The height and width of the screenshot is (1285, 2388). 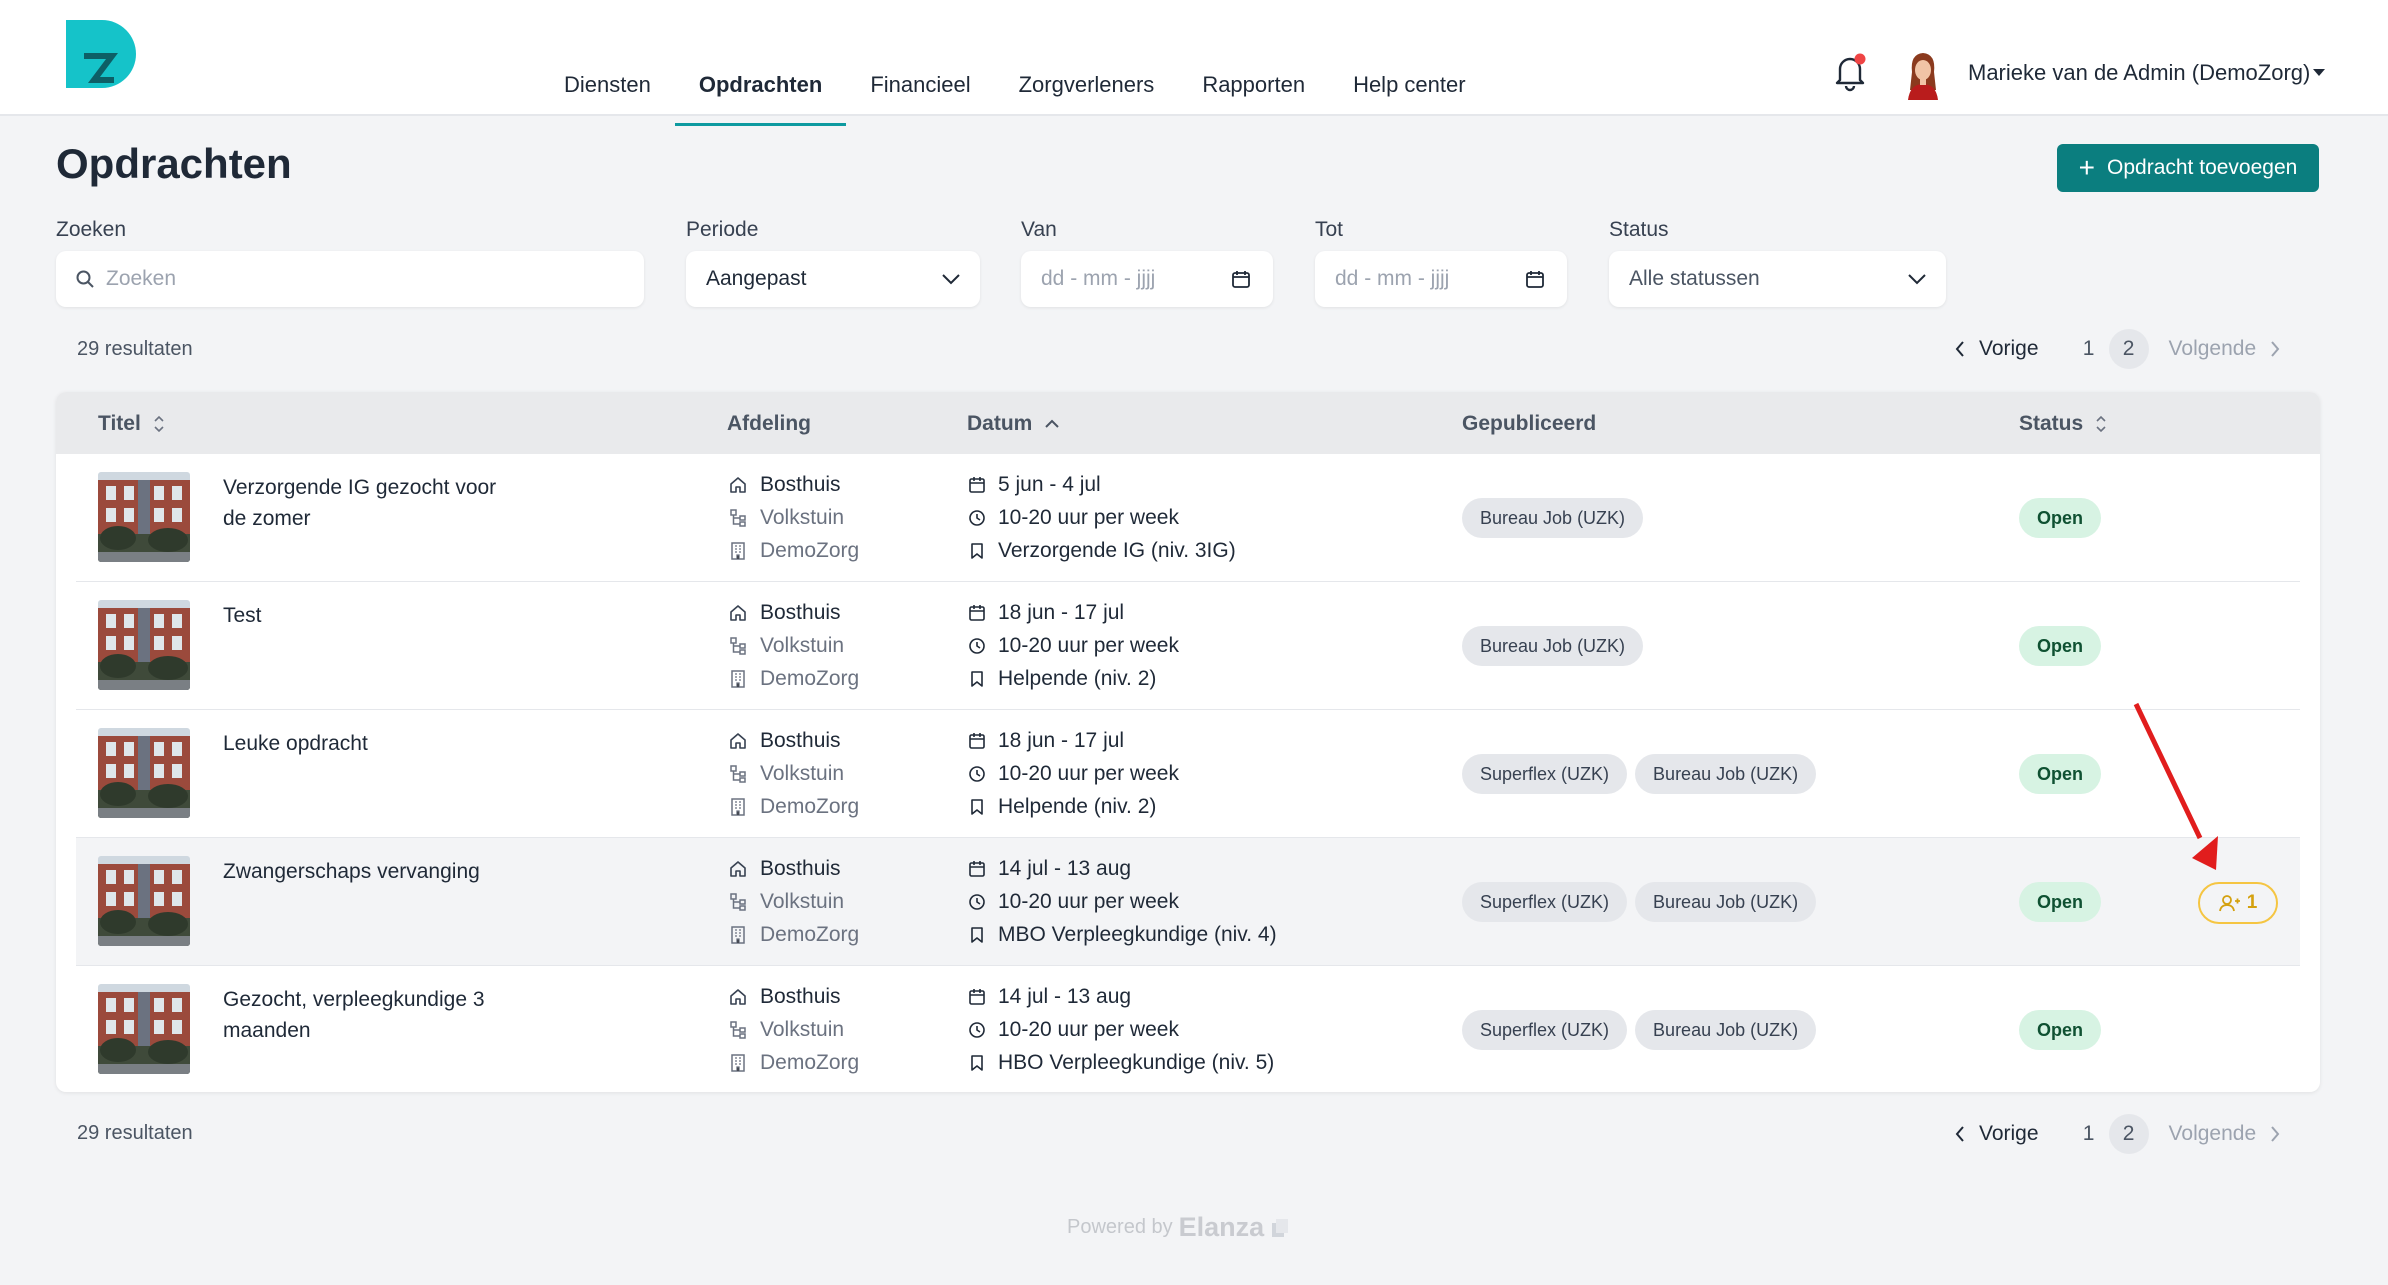 What do you see at coordinates (373, 743) in the screenshot?
I see `assignment-title: Leuke opdracht` at bounding box center [373, 743].